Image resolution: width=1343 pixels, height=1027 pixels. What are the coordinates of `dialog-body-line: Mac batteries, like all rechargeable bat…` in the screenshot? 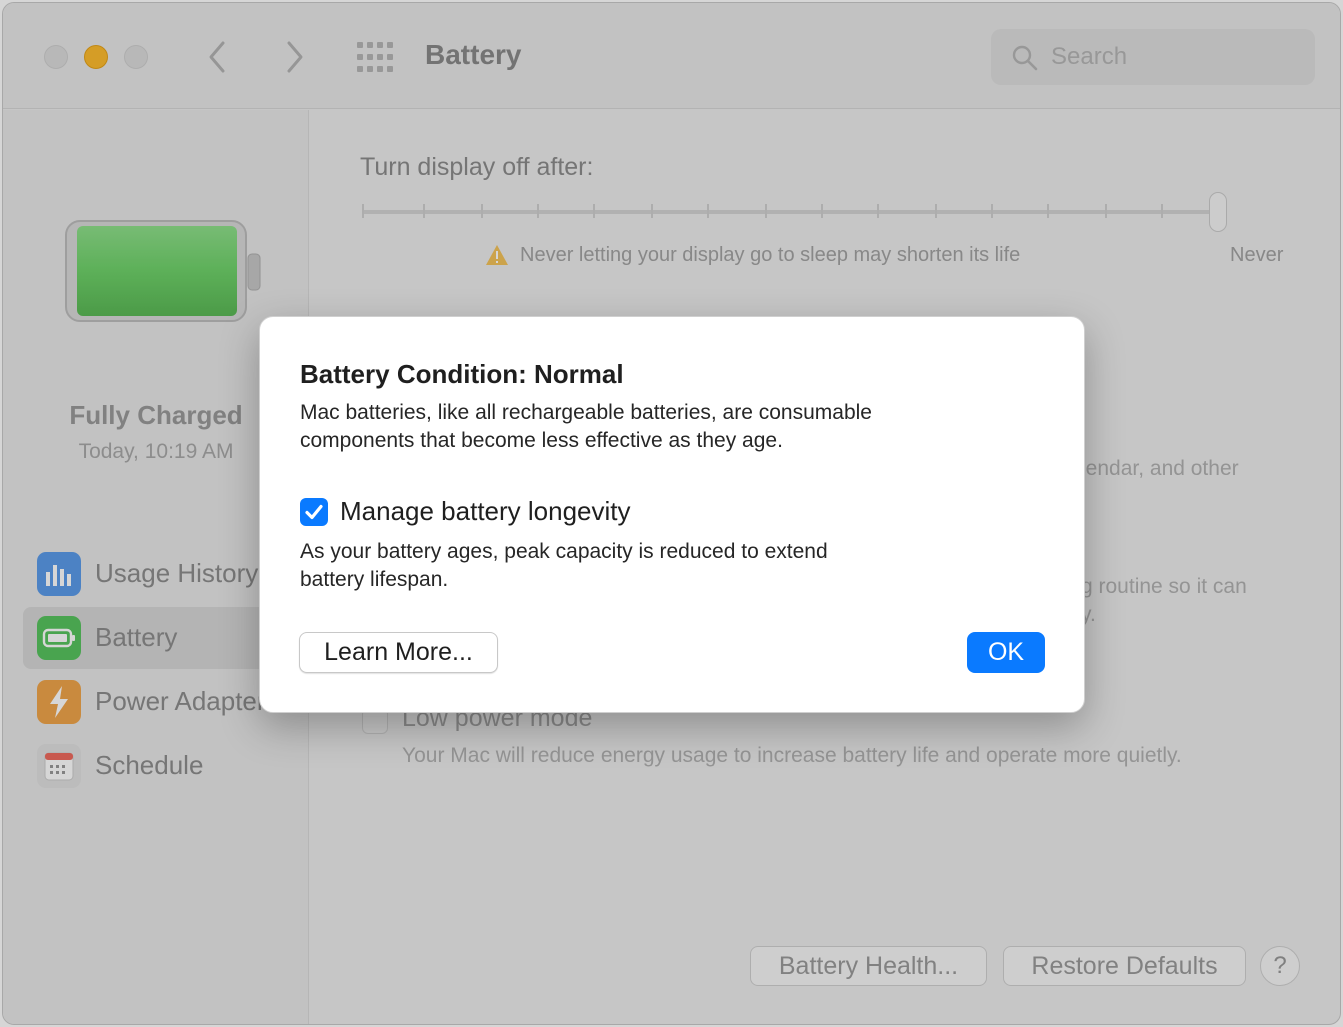 It's located at (586, 412).